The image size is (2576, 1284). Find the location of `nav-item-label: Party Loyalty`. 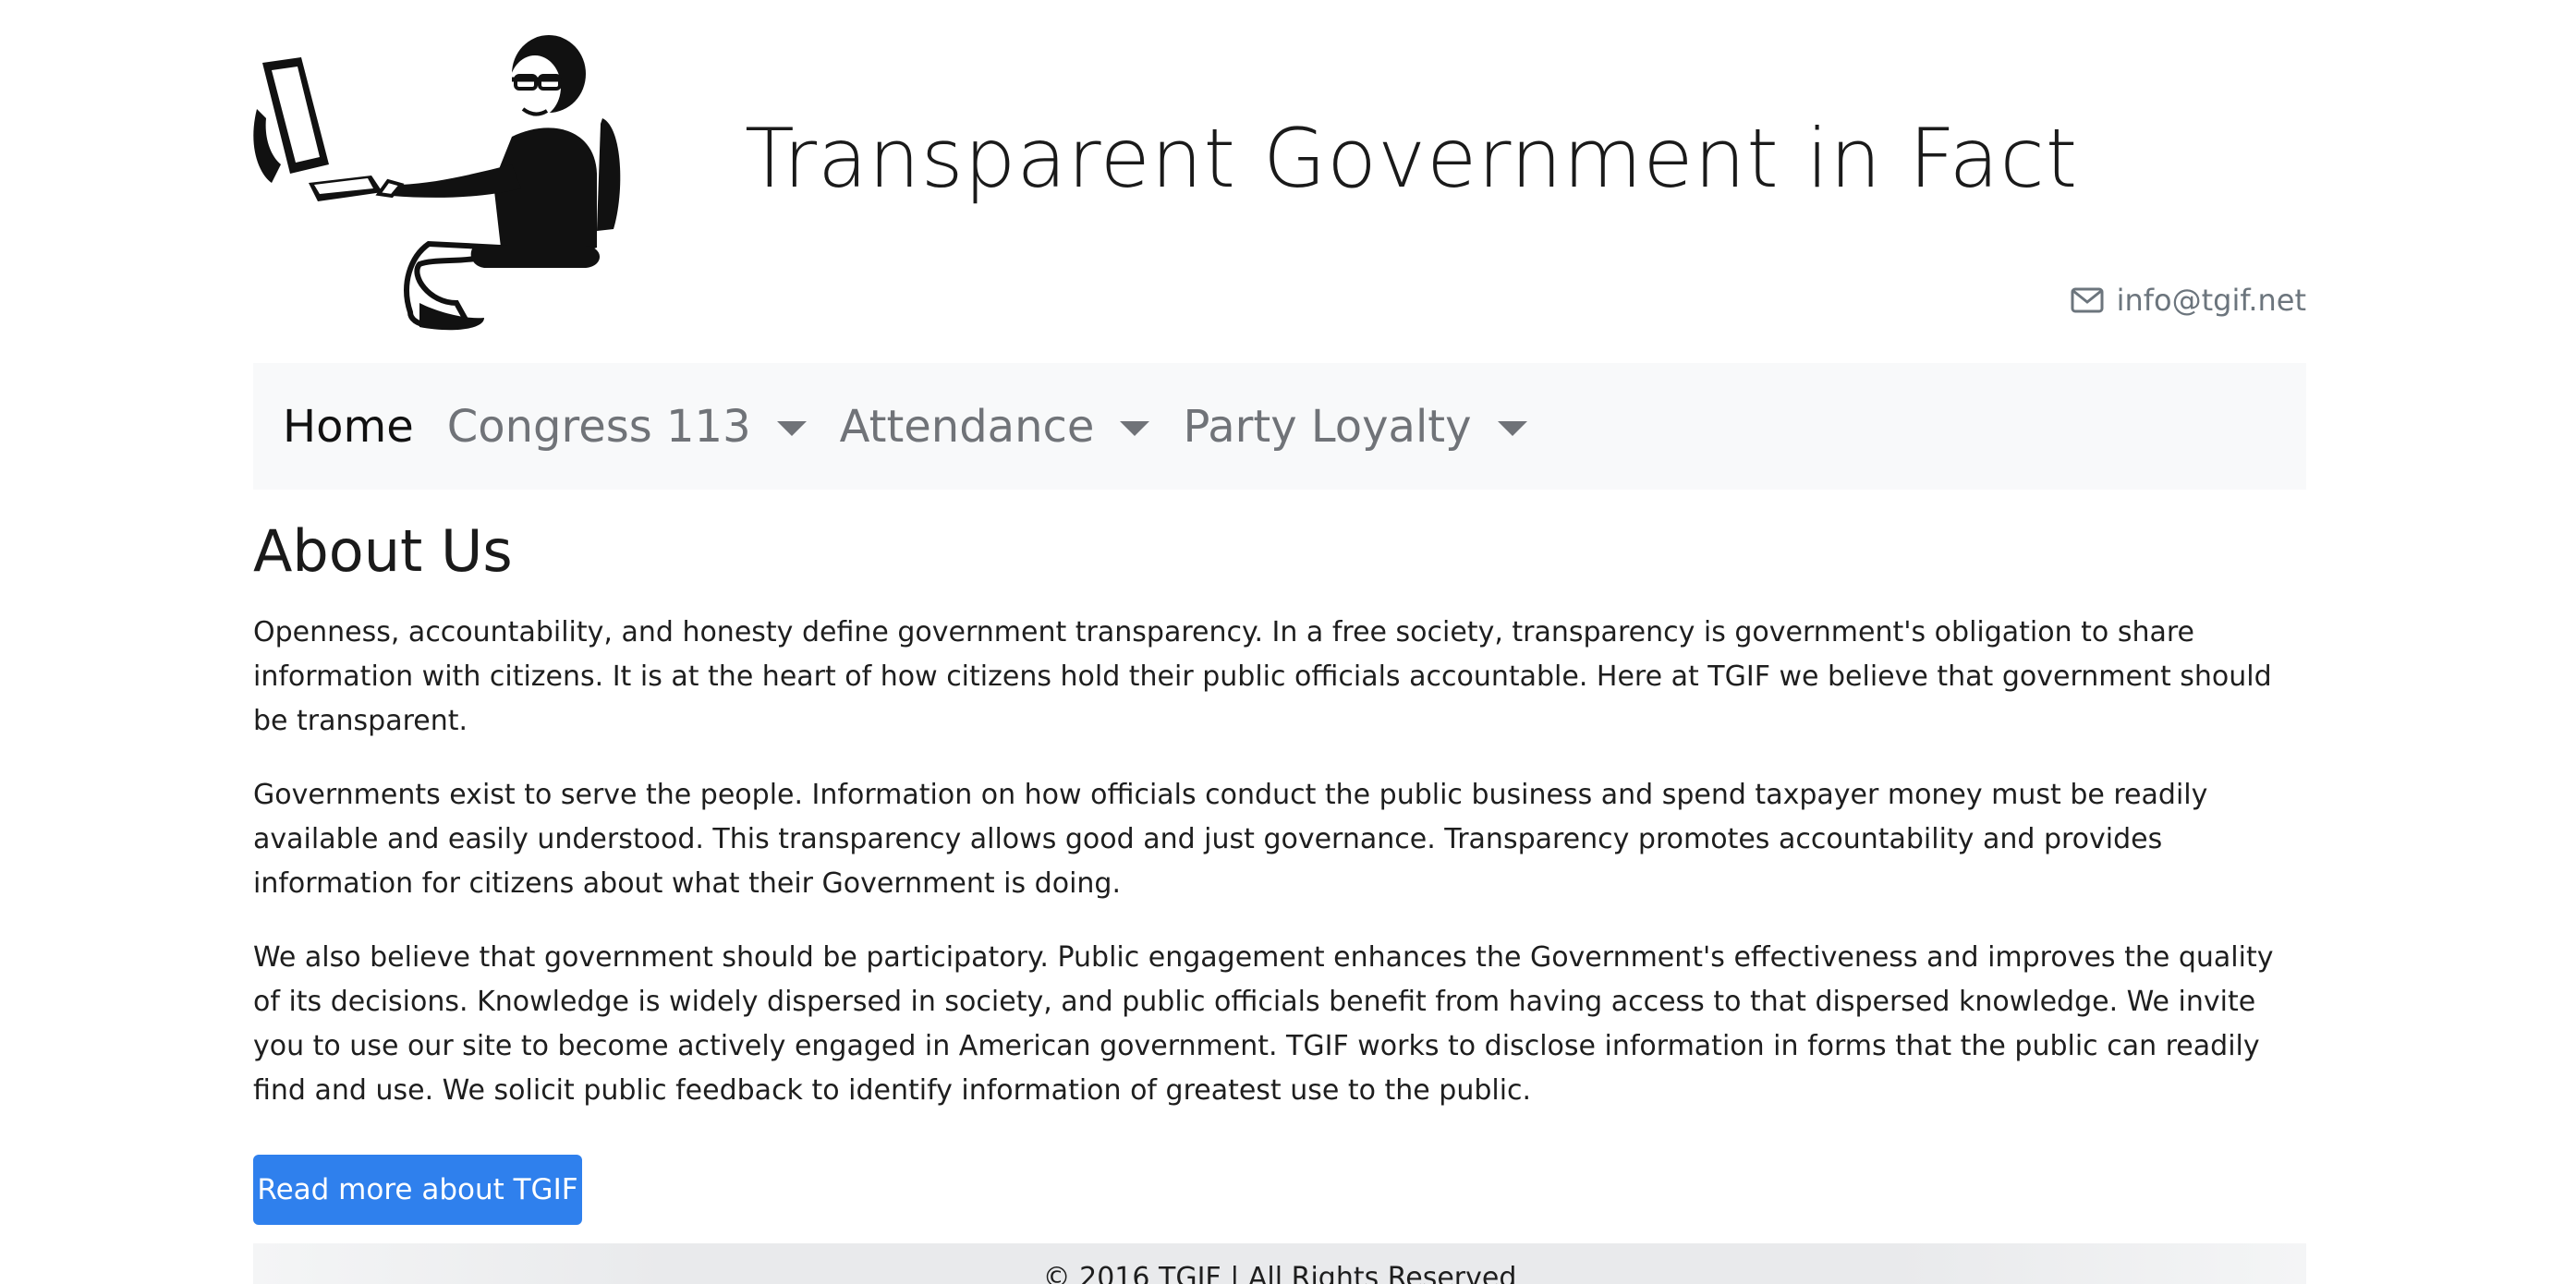

nav-item-label: Party Loyalty is located at coordinates (1327, 426).